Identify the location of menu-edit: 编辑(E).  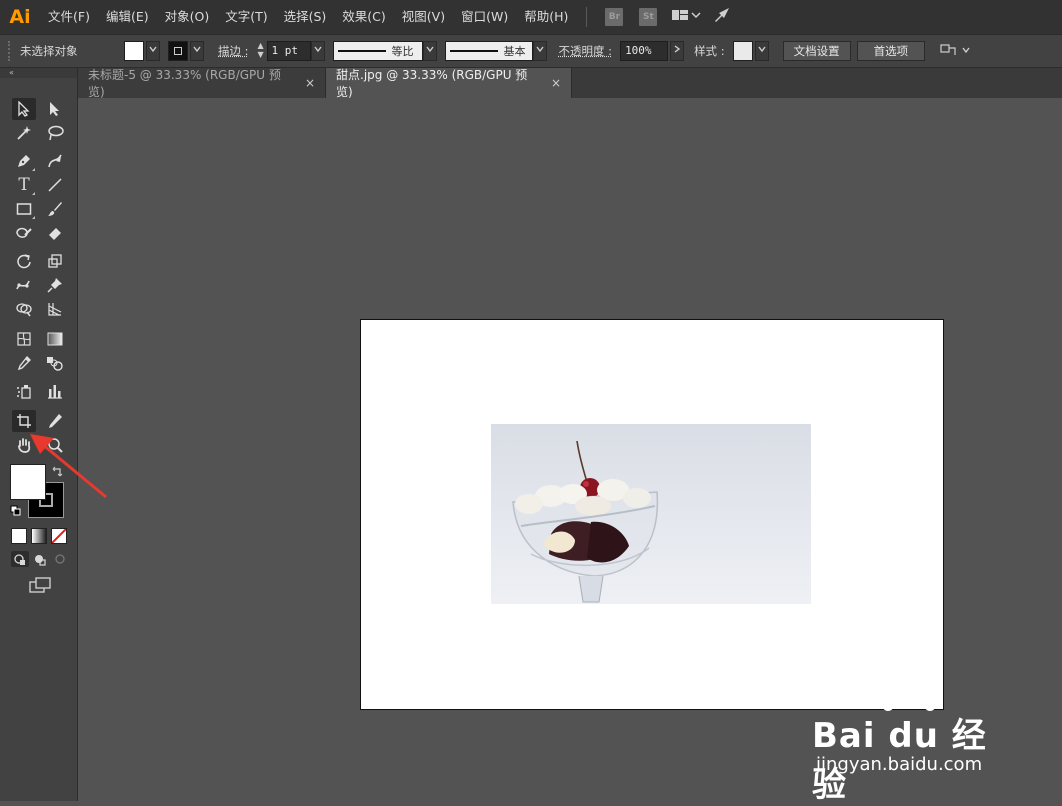
(127, 17).